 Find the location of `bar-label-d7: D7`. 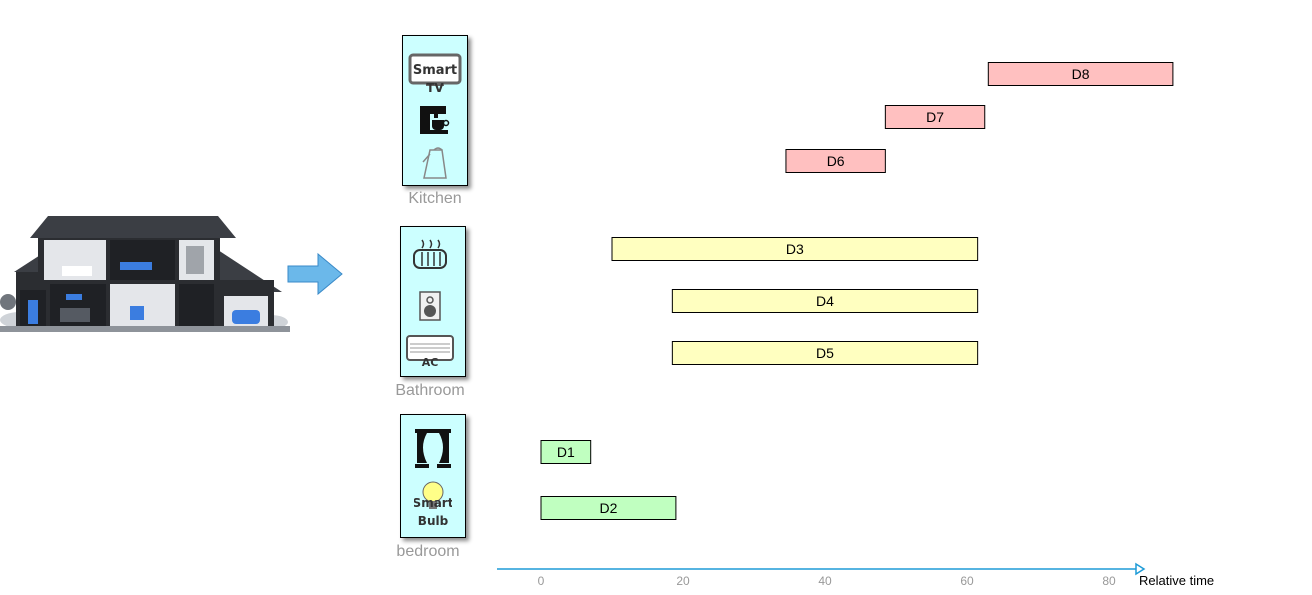

bar-label-d7: D7 is located at coordinates (935, 117).